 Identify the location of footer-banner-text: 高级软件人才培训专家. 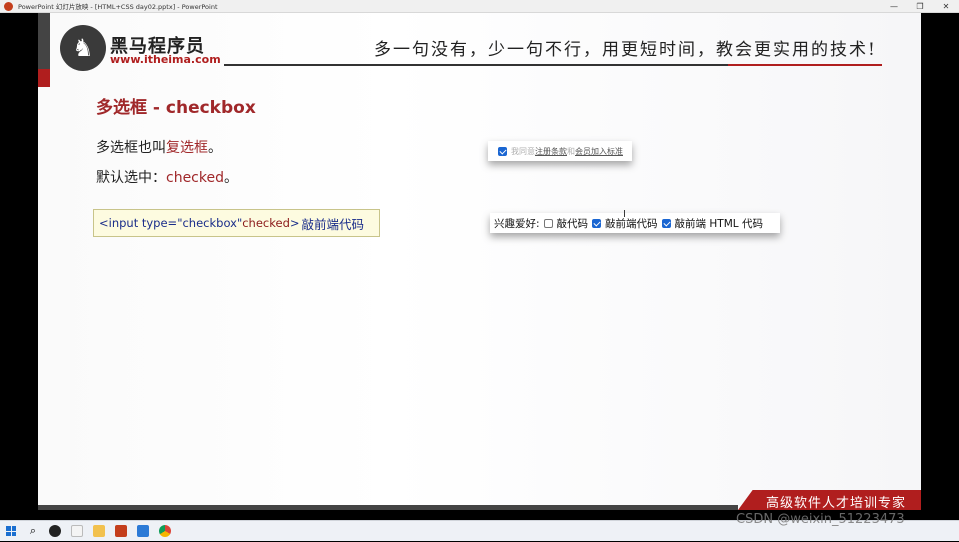
(836, 503).